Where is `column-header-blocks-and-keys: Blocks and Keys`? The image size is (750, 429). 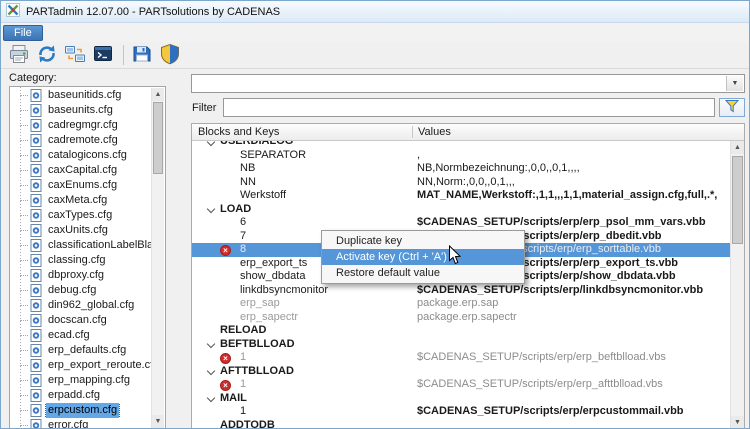
column-header-blocks-and-keys: Blocks and Keys is located at coordinates (238, 132).